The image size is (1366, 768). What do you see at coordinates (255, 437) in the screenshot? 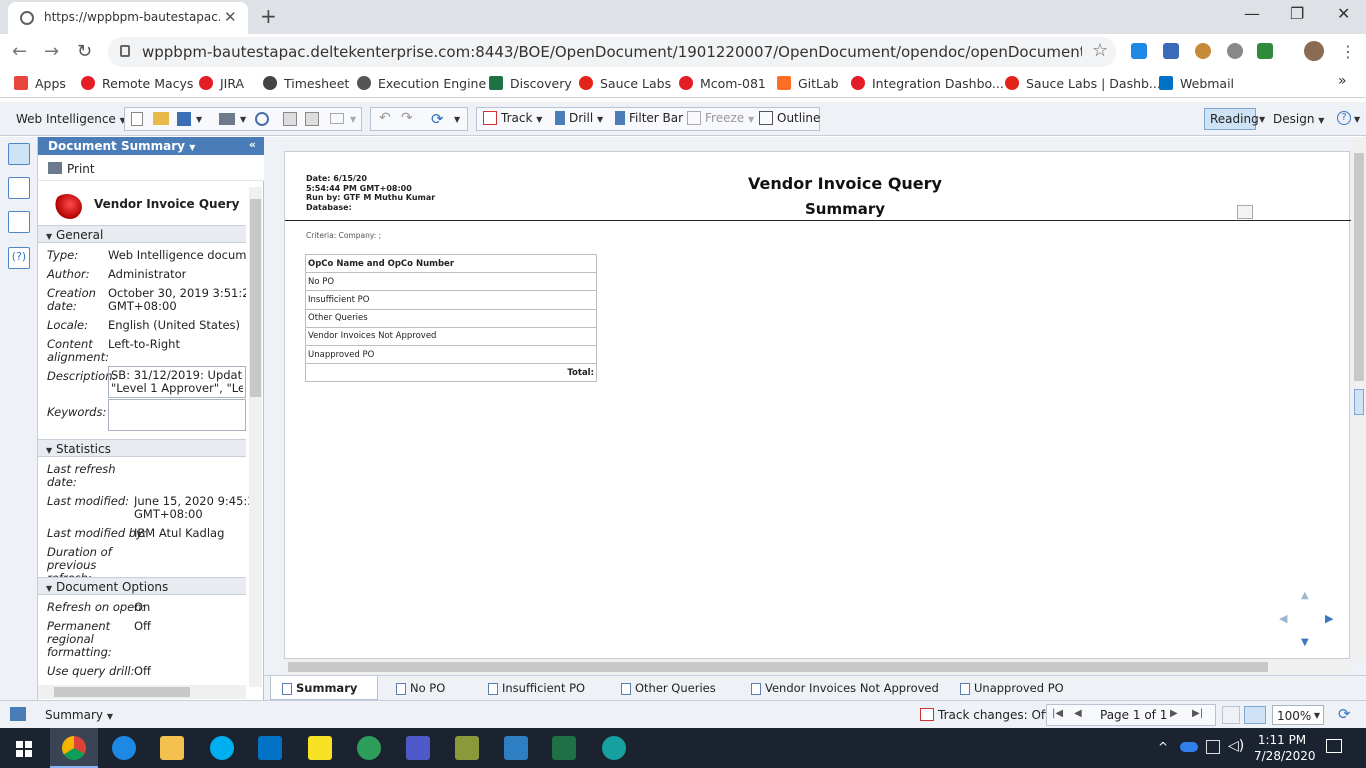
I see `panel-vertical-scrollbar` at bounding box center [255, 437].